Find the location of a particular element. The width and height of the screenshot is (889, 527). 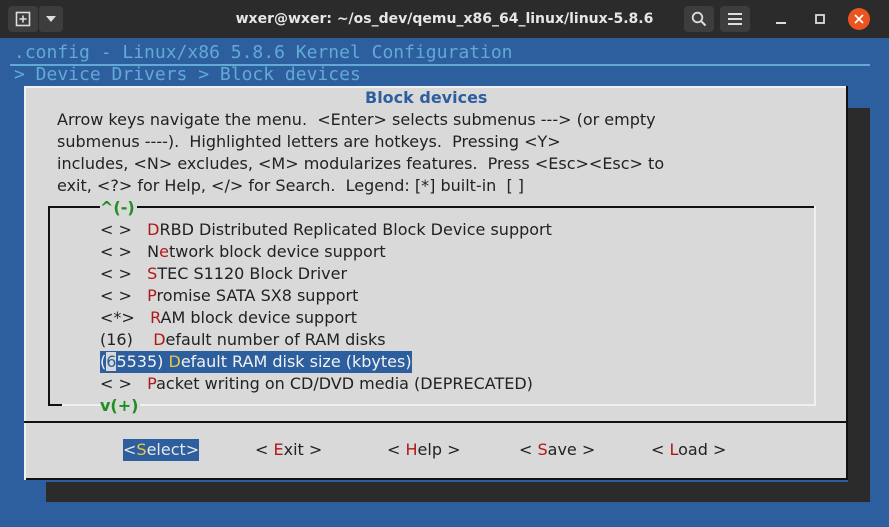

menu-item-stec-s1120: < > STEC S1120 Block Driver is located at coordinates (223, 274).